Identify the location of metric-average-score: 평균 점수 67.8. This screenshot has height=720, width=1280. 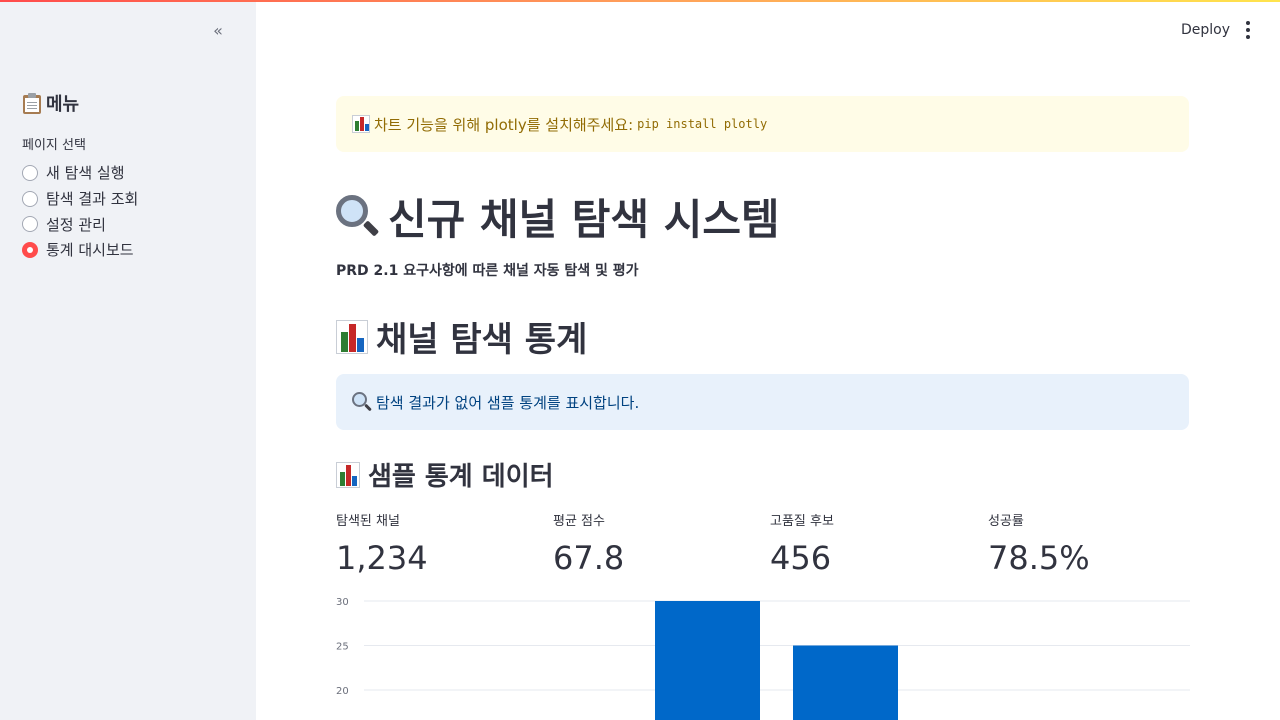
(588, 543).